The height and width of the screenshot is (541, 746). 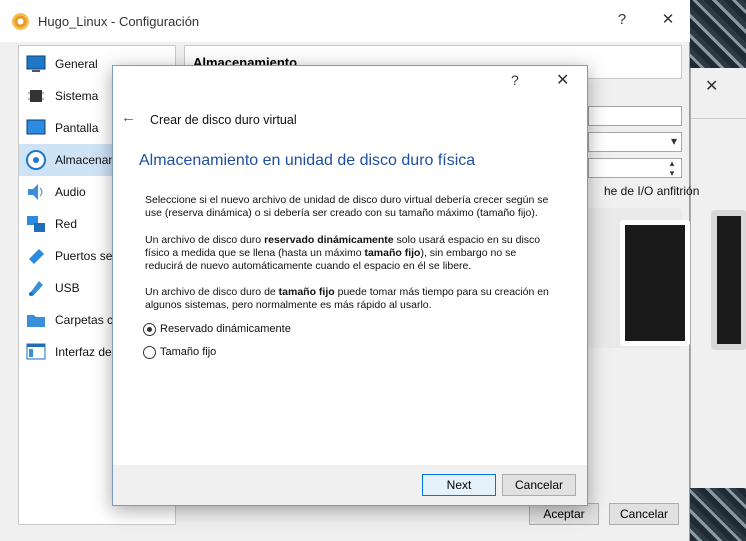 I want to click on monitor-general-icon, so click(x=36, y=63).